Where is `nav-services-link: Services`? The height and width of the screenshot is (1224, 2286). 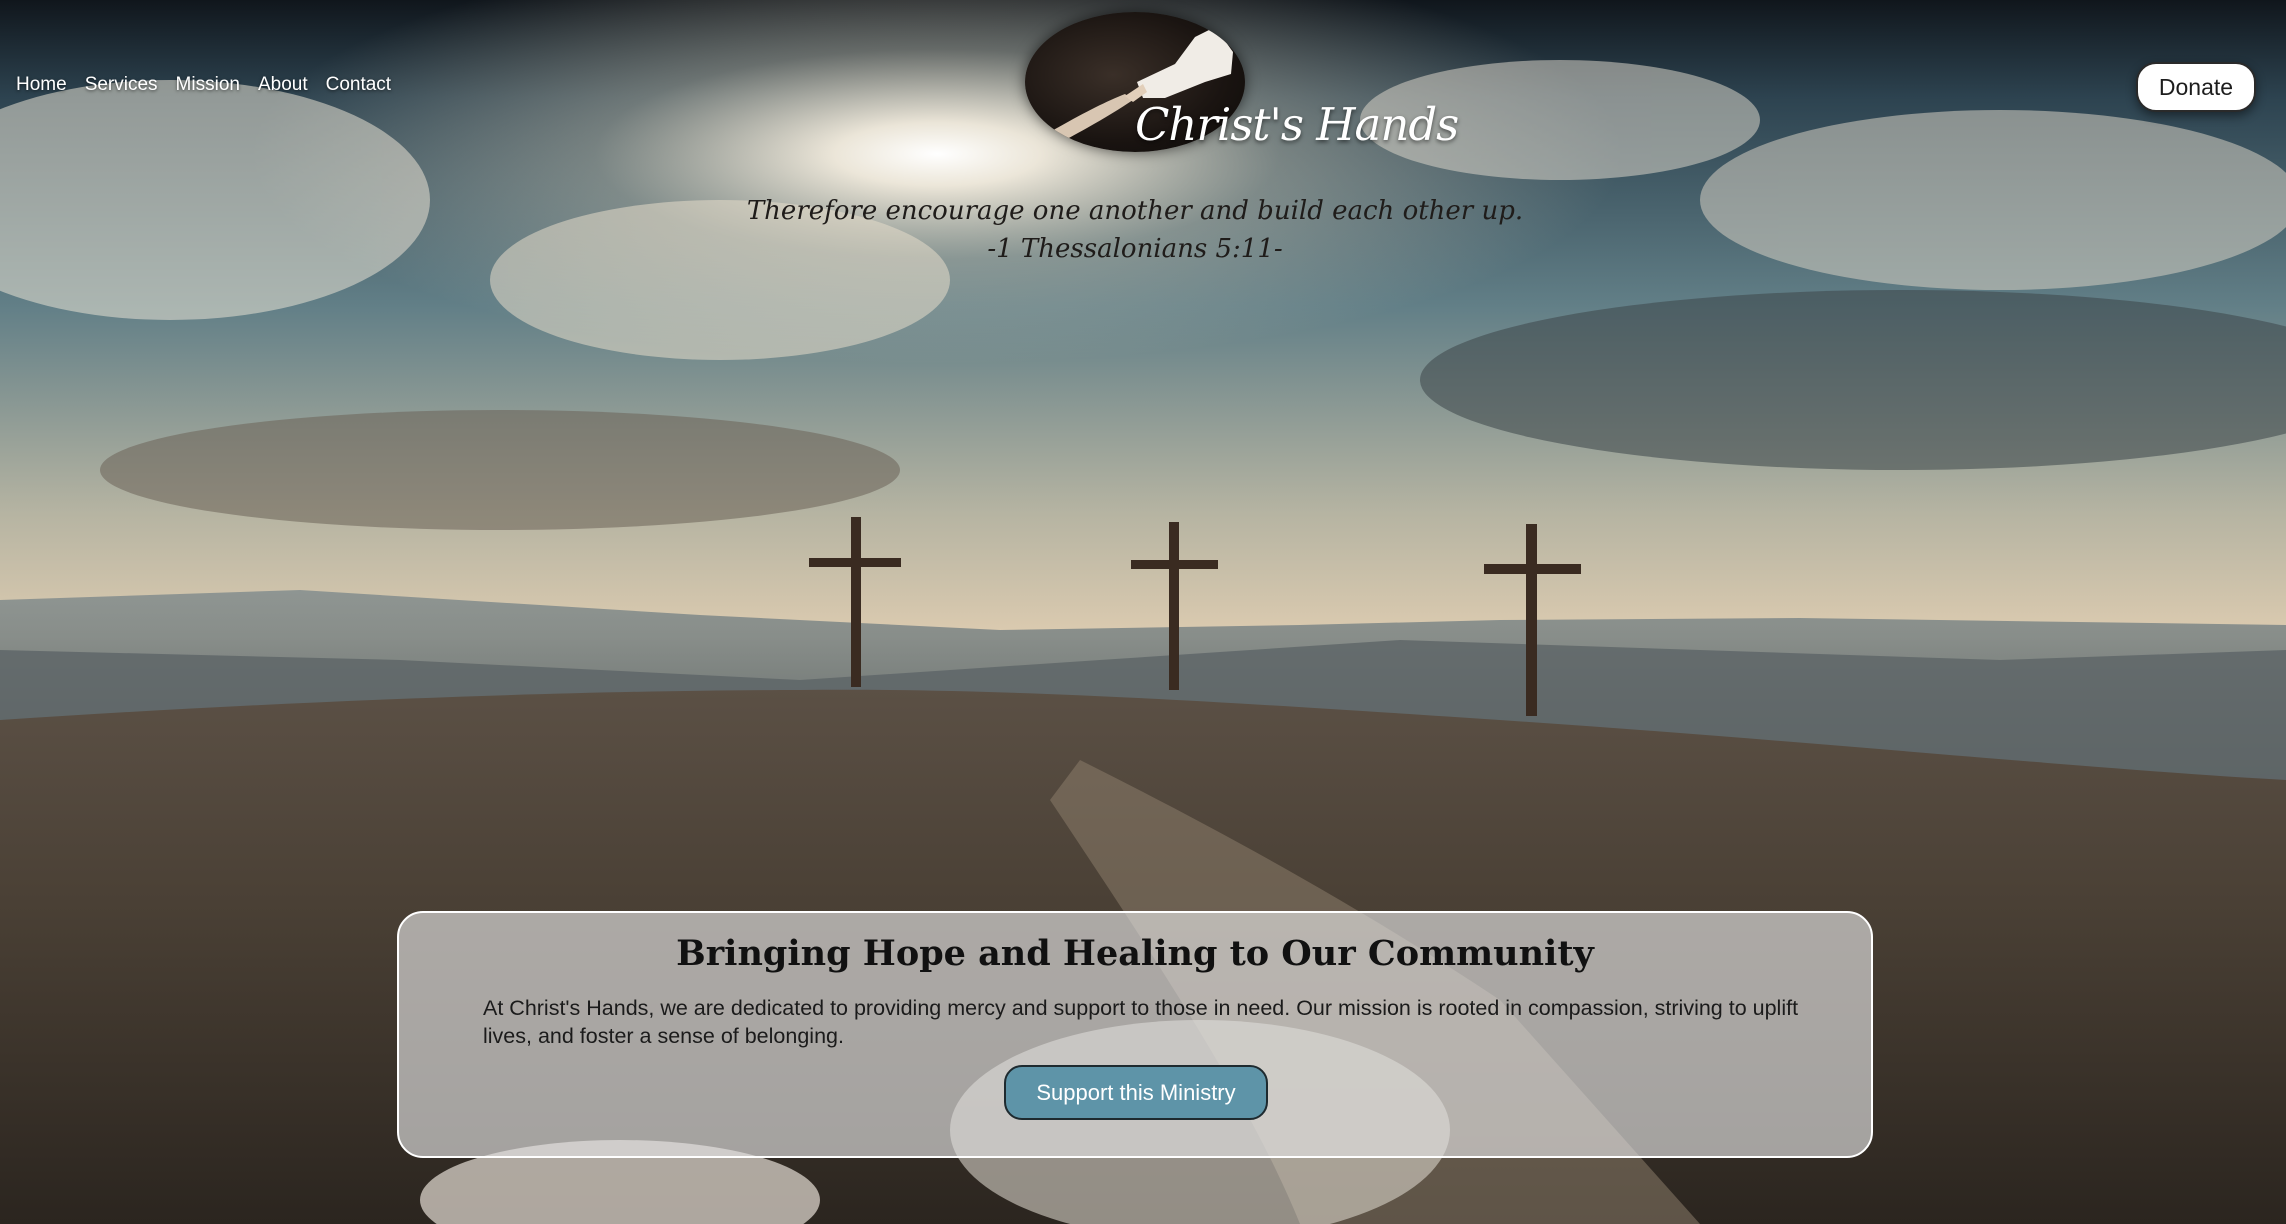
nav-services-link: Services is located at coordinates (121, 85).